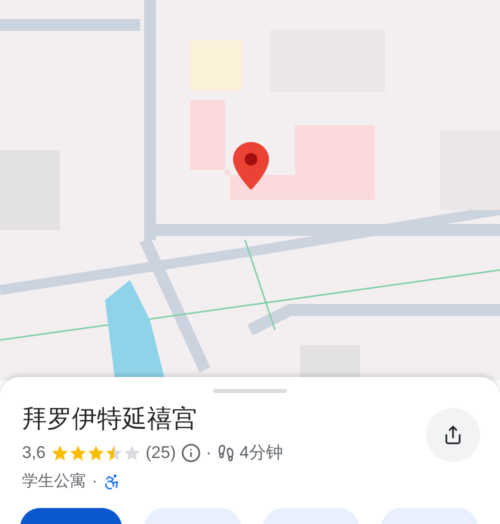 The image size is (500, 524). What do you see at coordinates (54, 482) in the screenshot?
I see `place-category: 学生公寓` at bounding box center [54, 482].